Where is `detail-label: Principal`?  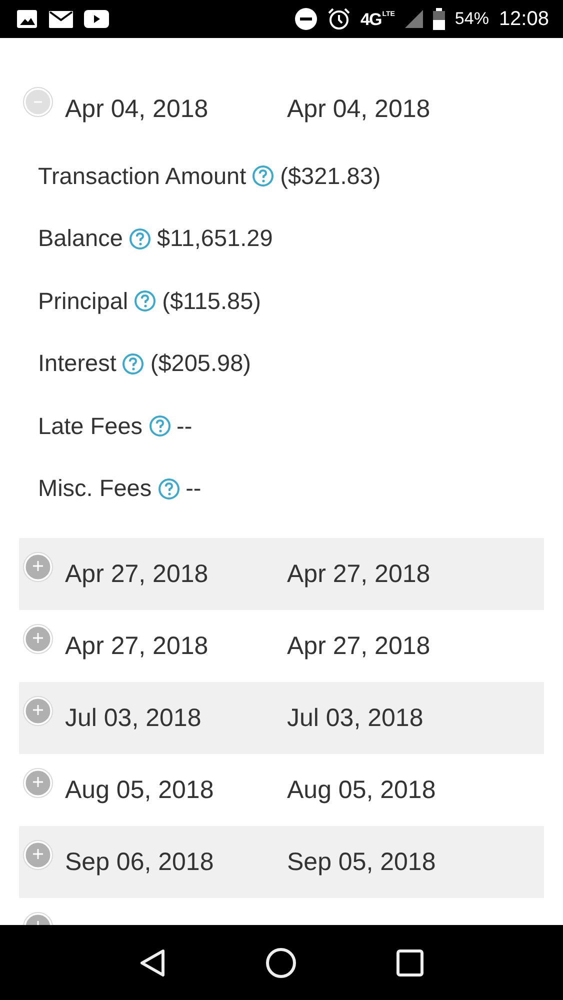 detail-label: Principal is located at coordinates (83, 301).